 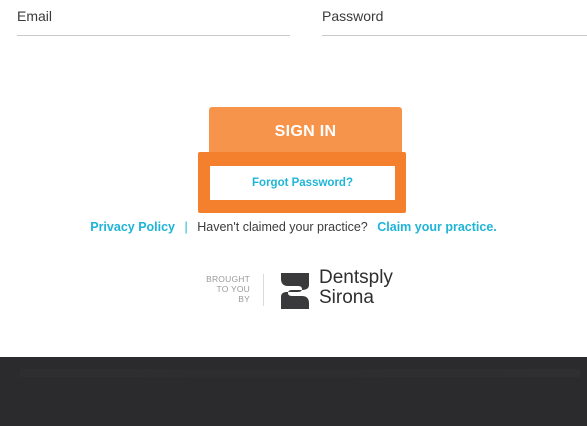 What do you see at coordinates (346, 297) in the screenshot?
I see `brand-name-line-2: Sirona` at bounding box center [346, 297].